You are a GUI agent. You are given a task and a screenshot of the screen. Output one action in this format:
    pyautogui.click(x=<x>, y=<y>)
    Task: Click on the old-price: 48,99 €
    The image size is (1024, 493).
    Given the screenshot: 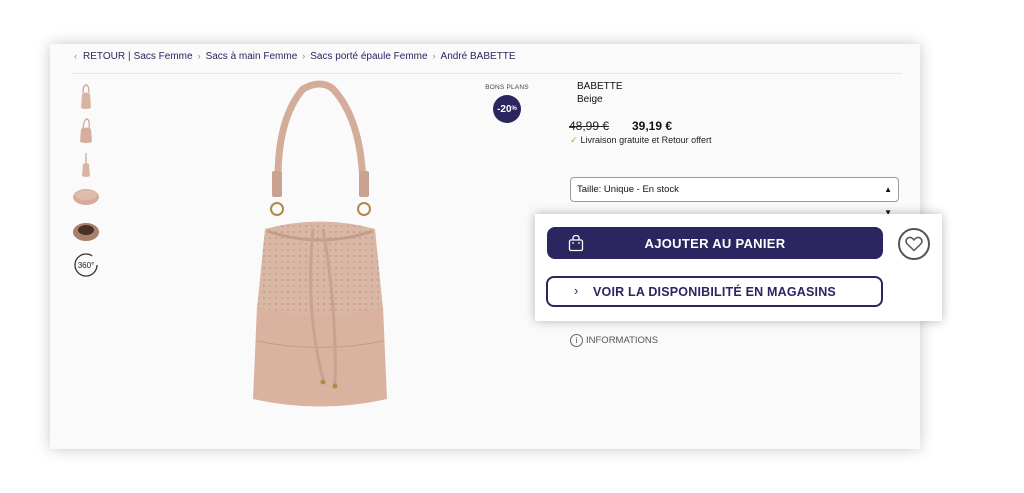 What is the action you would take?
    pyautogui.click(x=589, y=126)
    